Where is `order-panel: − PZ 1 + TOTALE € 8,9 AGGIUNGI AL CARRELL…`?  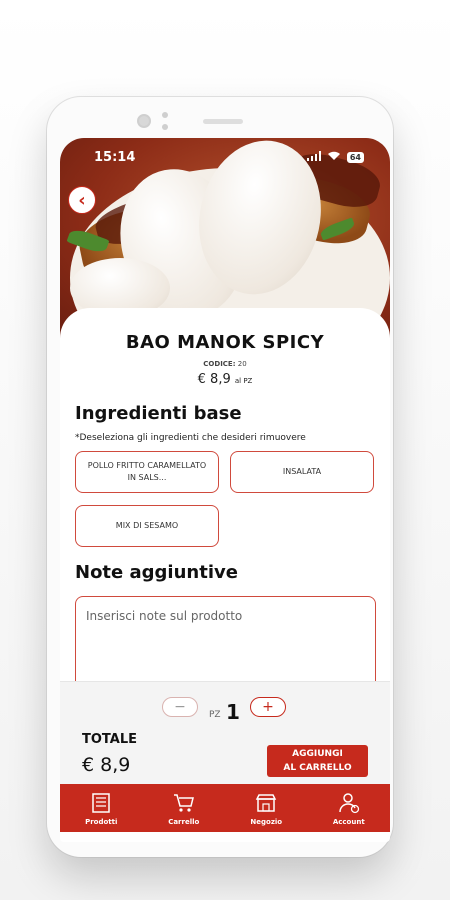 order-panel: − PZ 1 + TOTALE € 8,9 AGGIUNGI AL CARRELL… is located at coordinates (225, 733).